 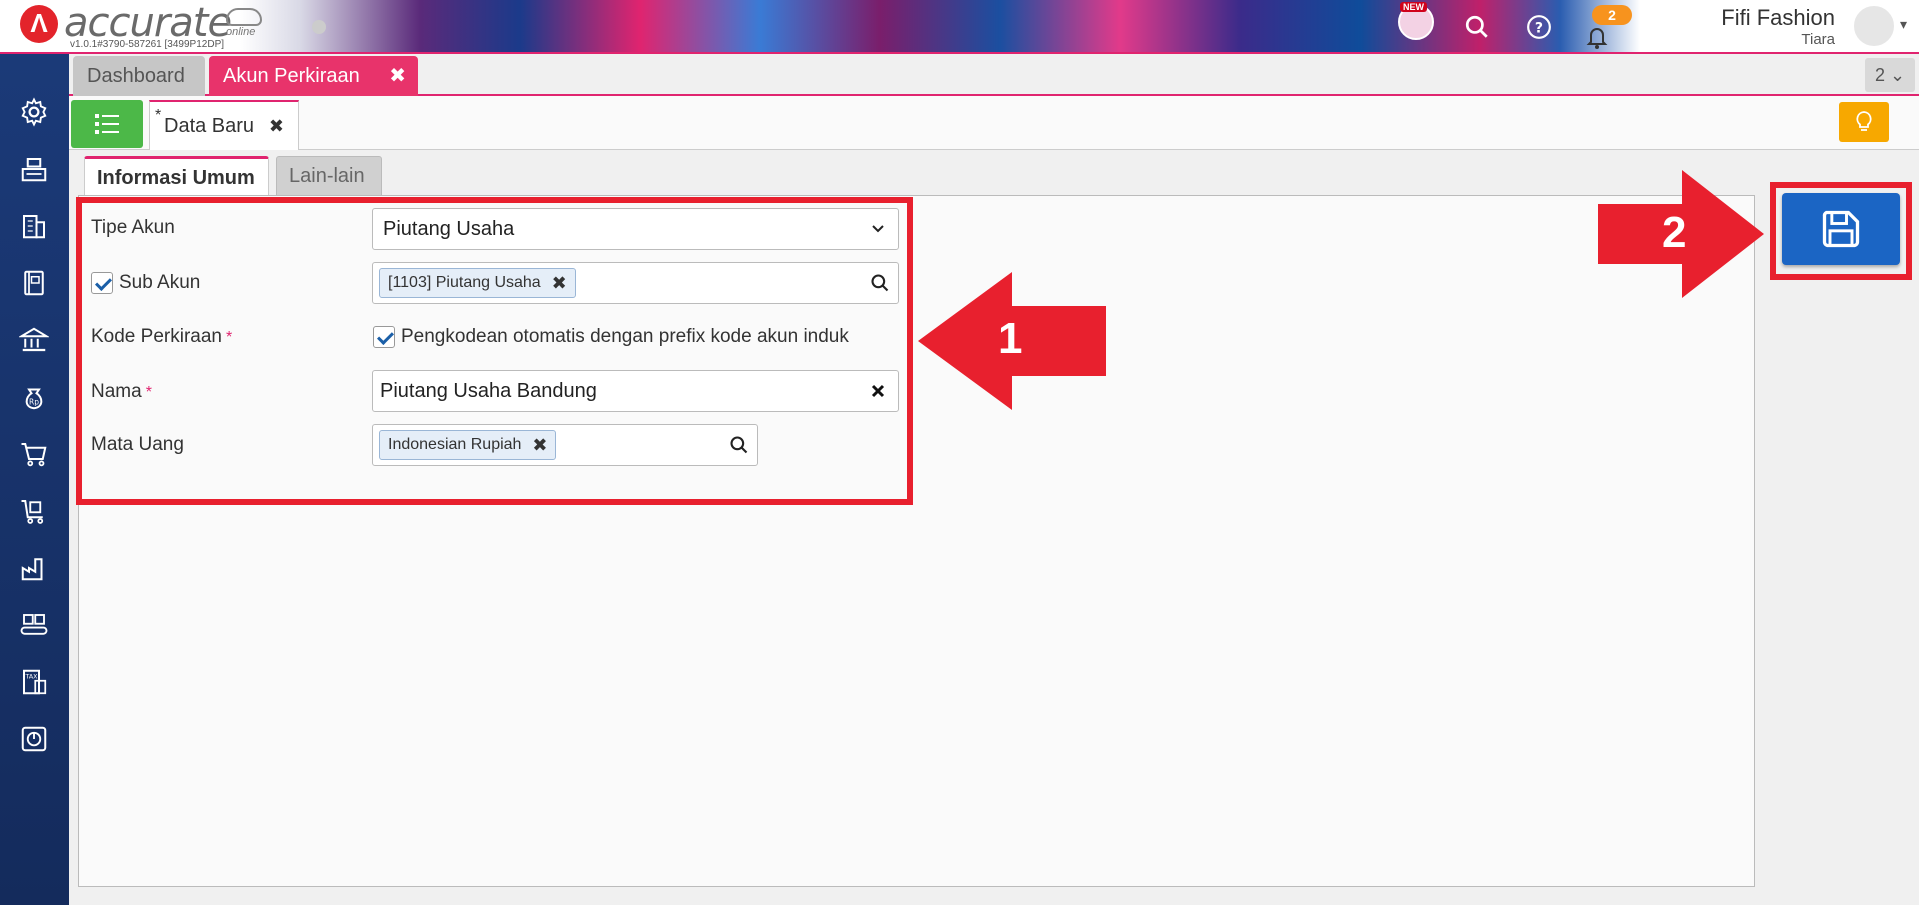 I want to click on sidebar: Rp TAX, so click(x=34, y=479).